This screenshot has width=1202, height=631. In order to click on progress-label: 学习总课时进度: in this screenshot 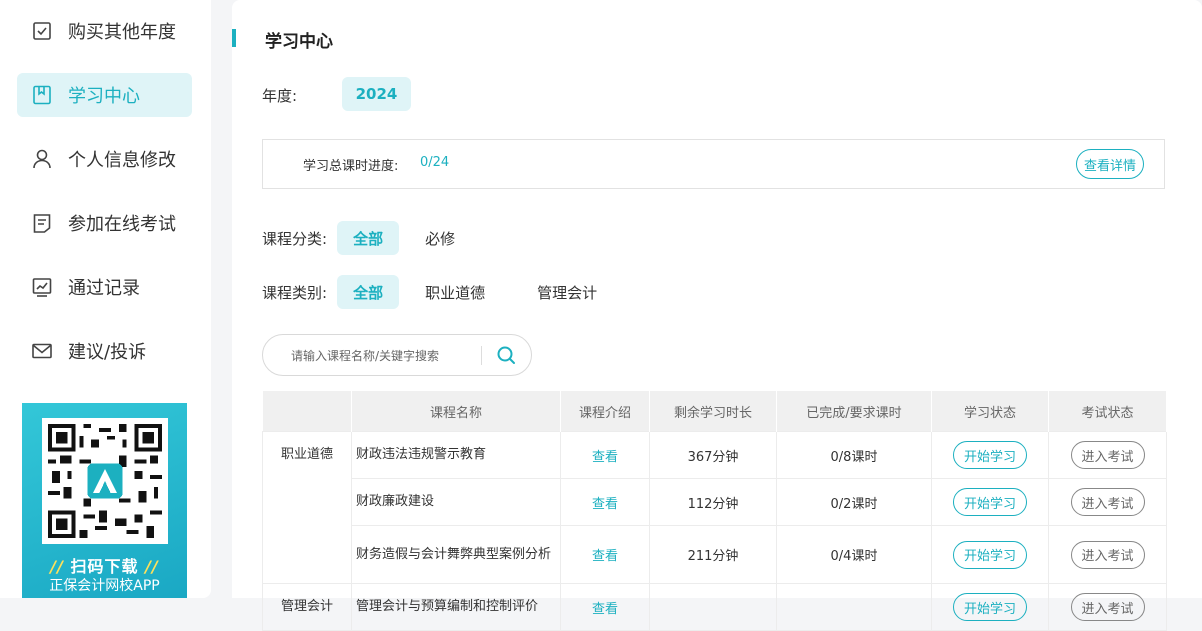, I will do `click(351, 166)`.